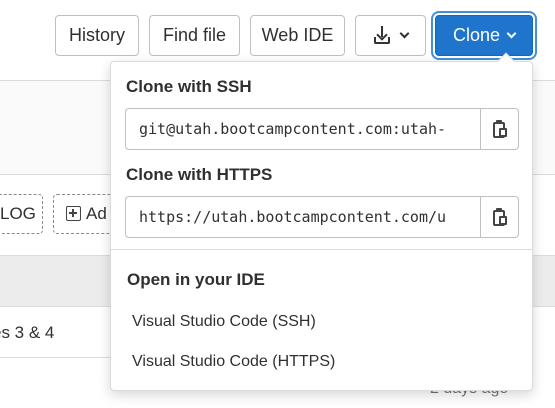 The height and width of the screenshot is (408, 555). Describe the element at coordinates (302, 217) in the screenshot. I see `https-url-input: https://utah.bootcampcontent.com/u` at that location.